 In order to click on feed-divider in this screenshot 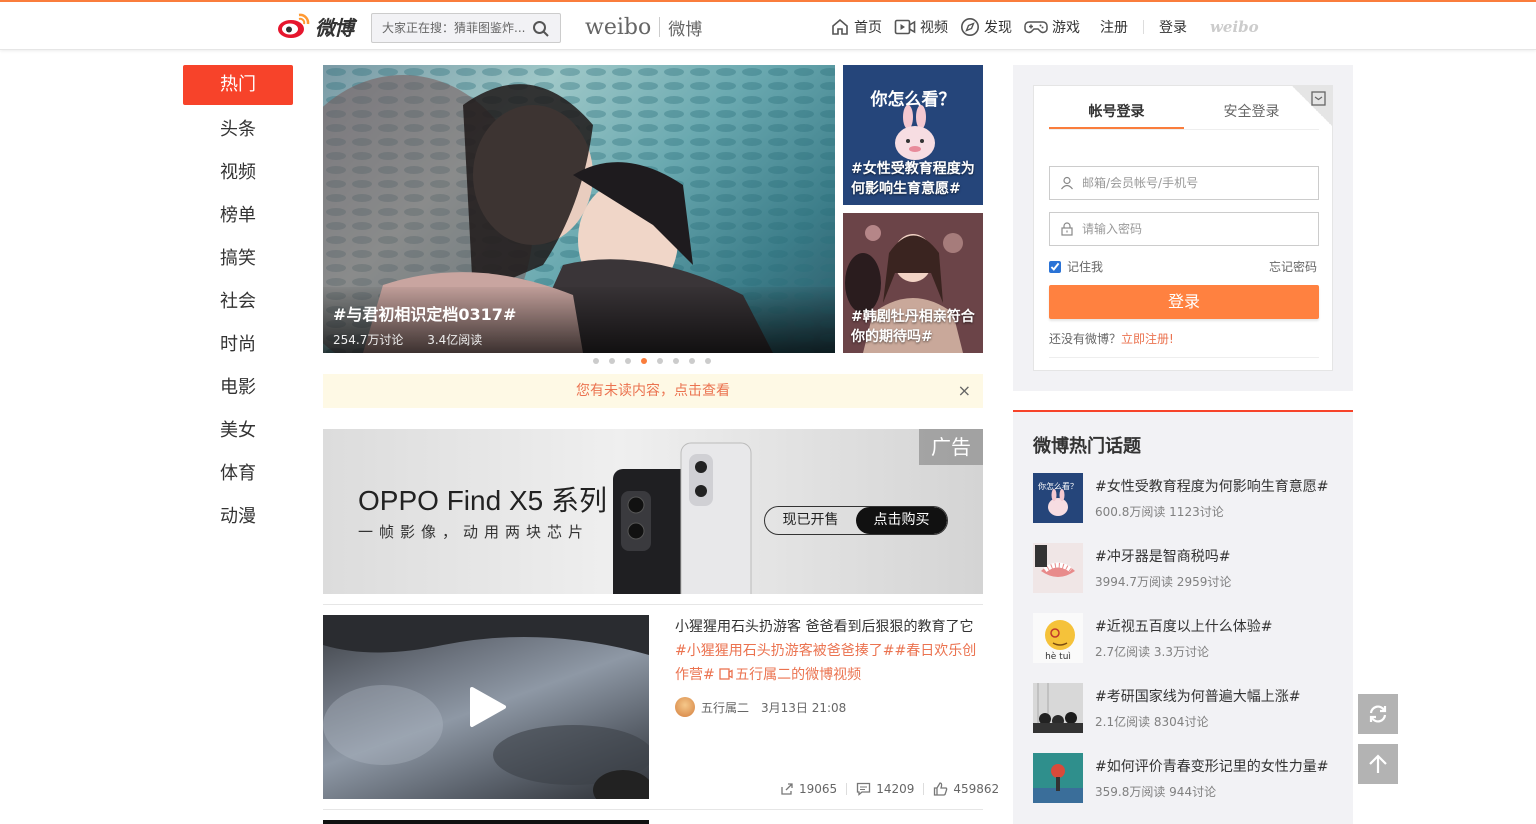, I will do `click(653, 809)`.